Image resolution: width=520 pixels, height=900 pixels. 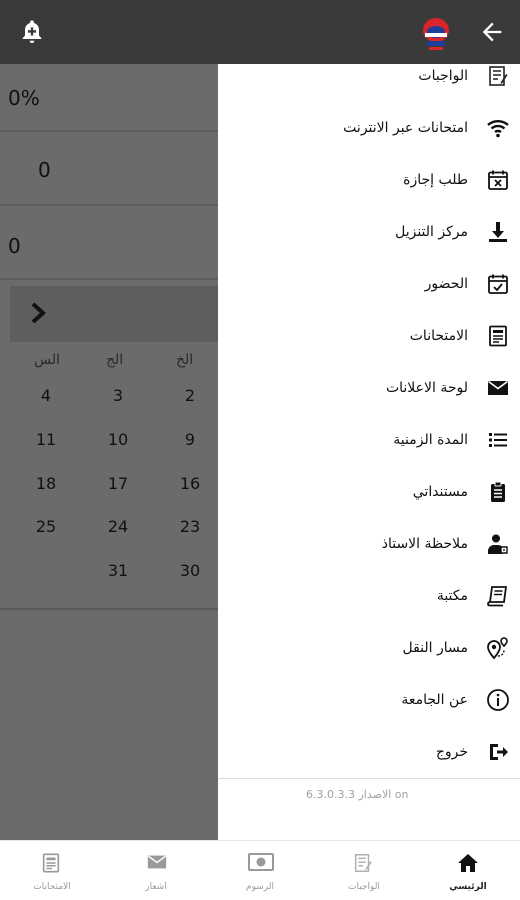 What do you see at coordinates (497, 596) in the screenshot?
I see `book-icon` at bounding box center [497, 596].